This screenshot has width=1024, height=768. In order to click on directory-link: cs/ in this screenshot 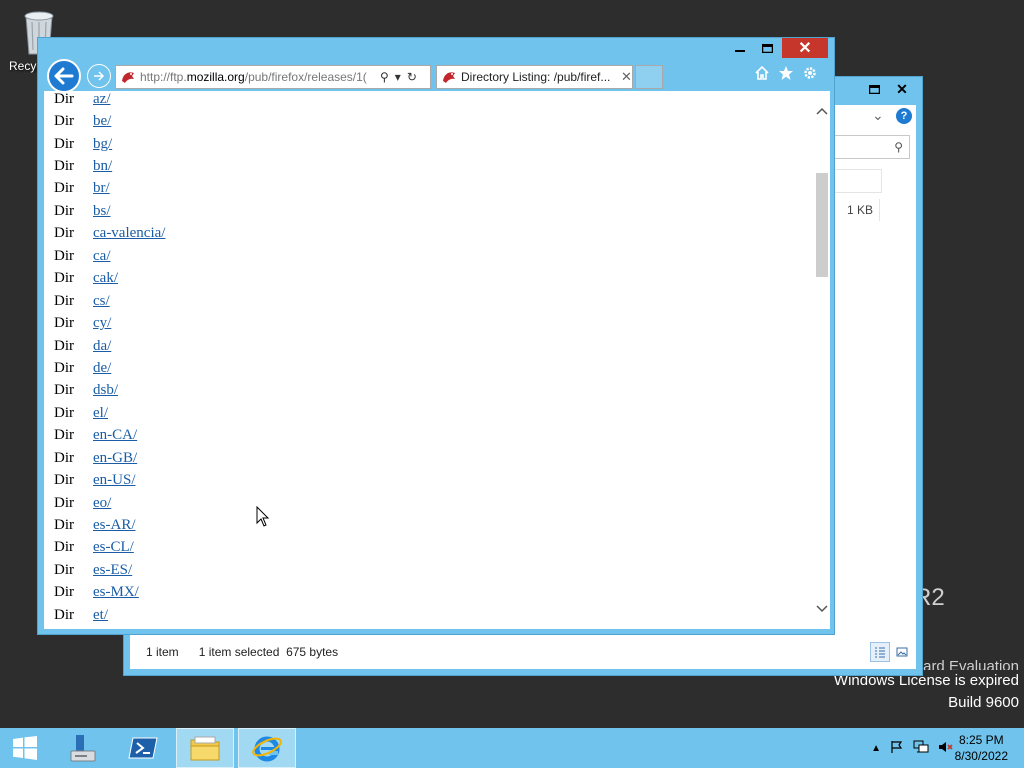, I will do `click(101, 301)`.